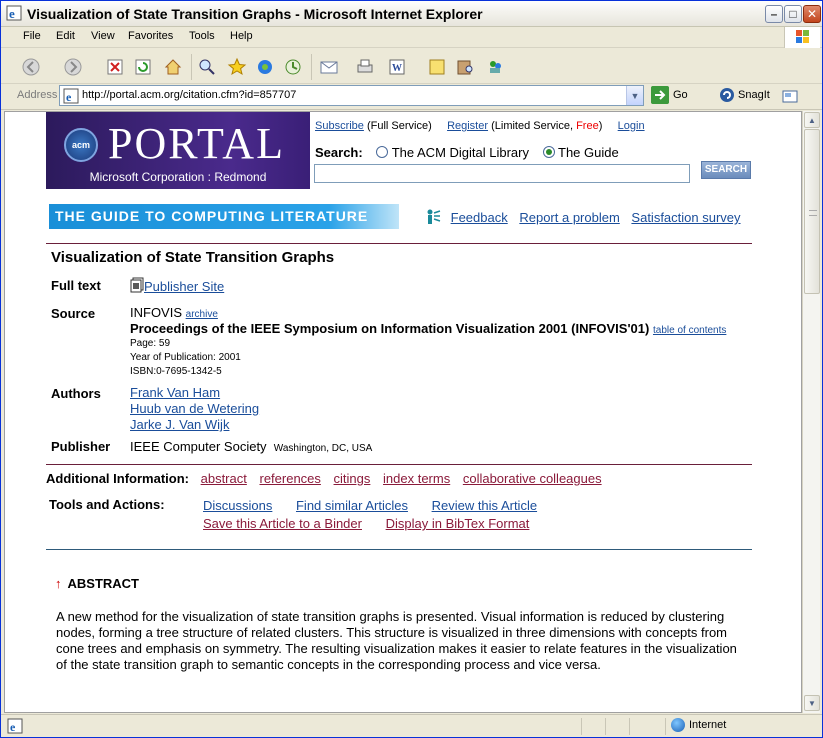  I want to click on status-divider, so click(629, 726).